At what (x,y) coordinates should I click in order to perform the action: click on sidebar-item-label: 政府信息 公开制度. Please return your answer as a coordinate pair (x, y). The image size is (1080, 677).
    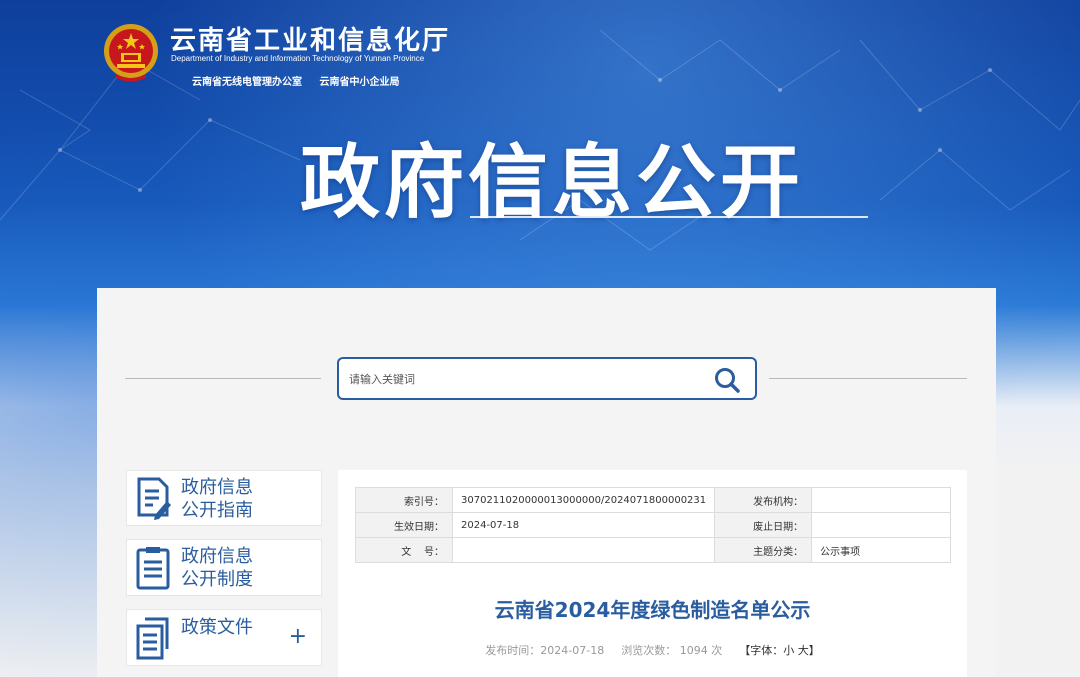
    Looking at the image, I should click on (217, 568).